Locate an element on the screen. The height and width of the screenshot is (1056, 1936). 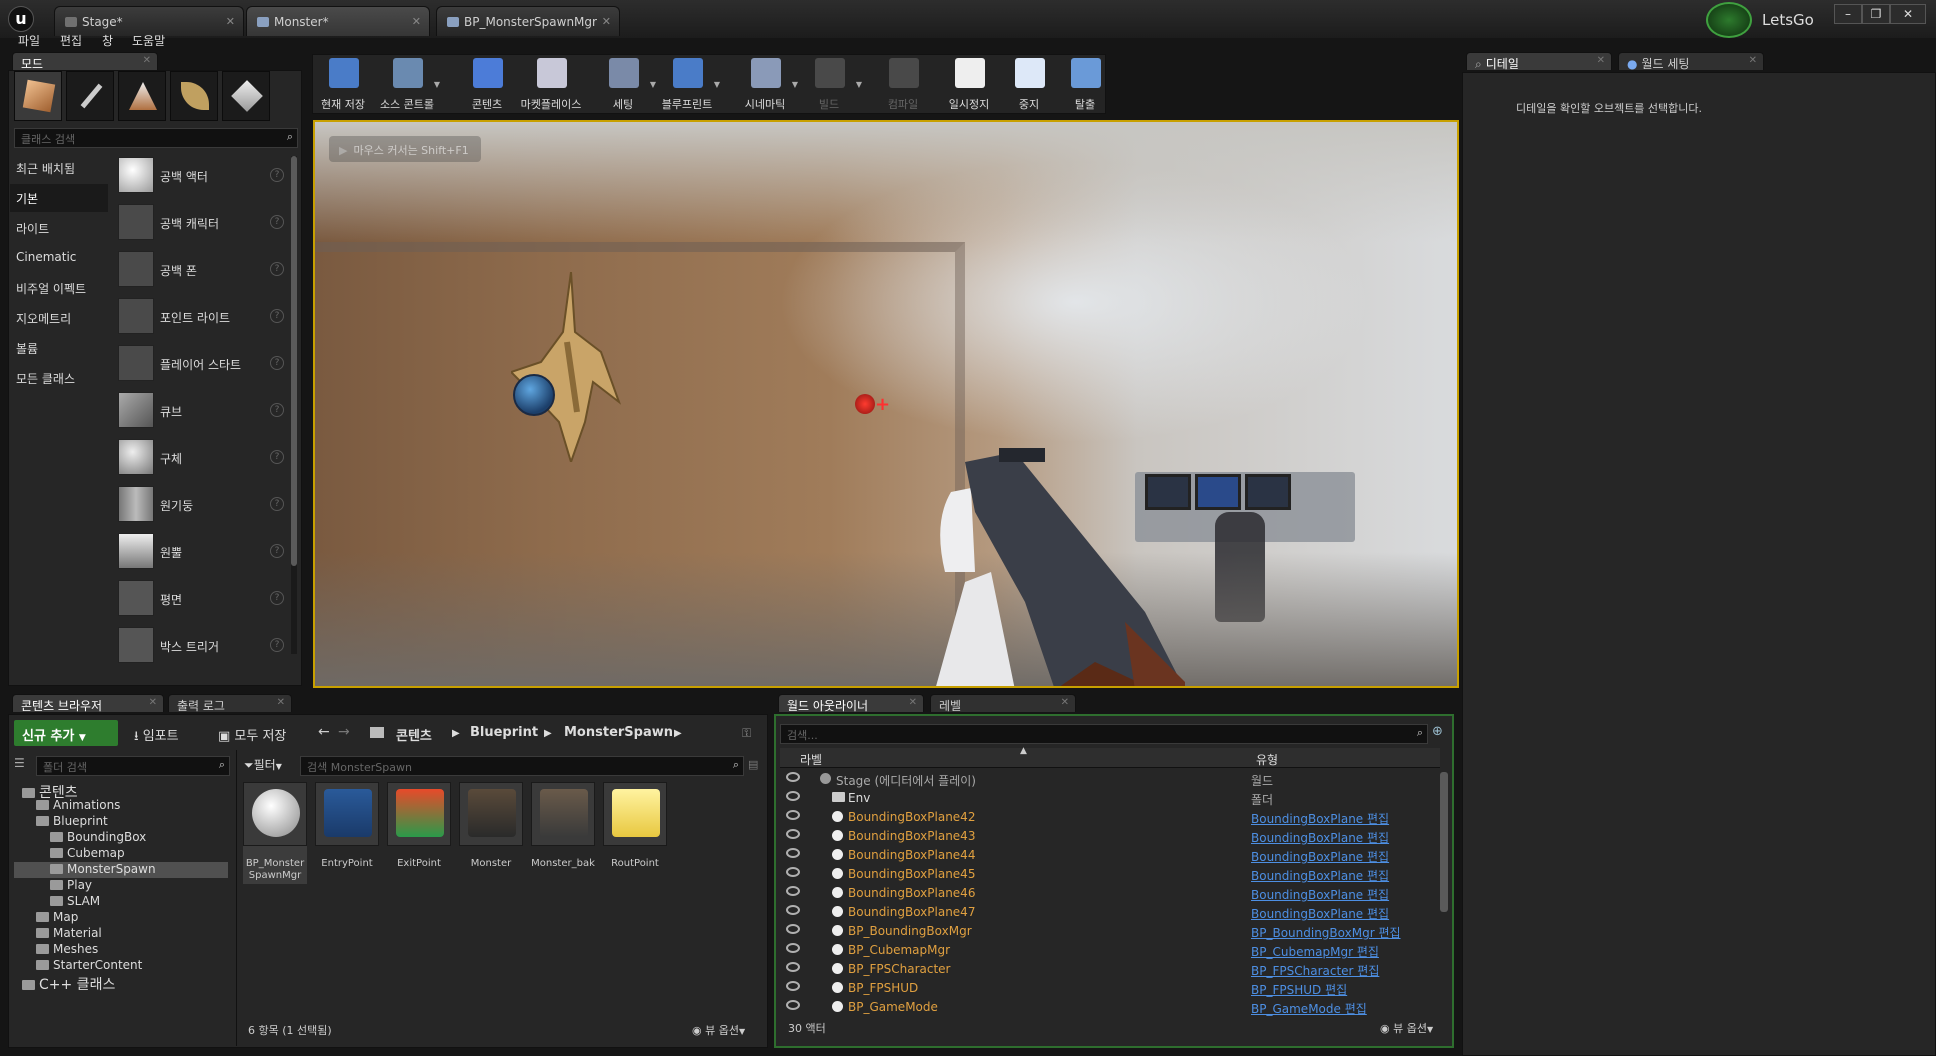
placeable-item: 평면? is located at coordinates (203, 600).